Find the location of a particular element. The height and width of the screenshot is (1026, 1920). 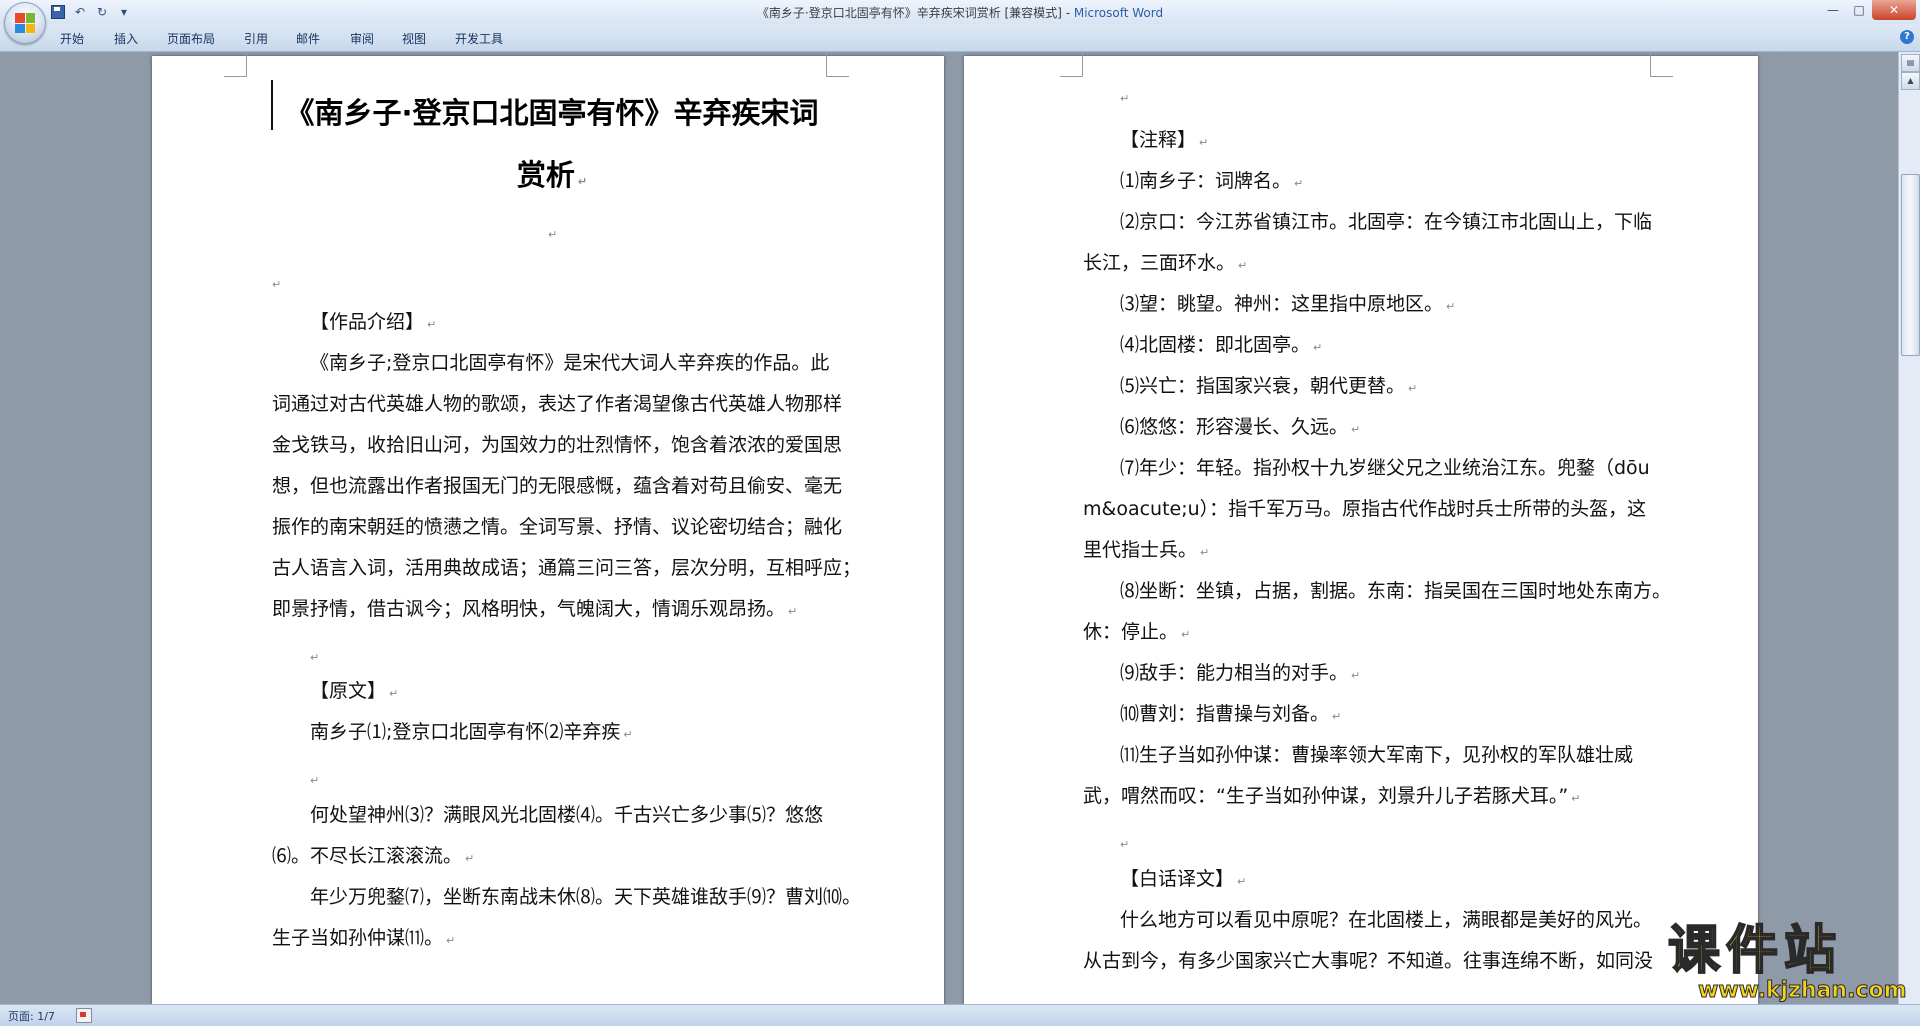

tab-review: 审阅 is located at coordinates (362, 38).